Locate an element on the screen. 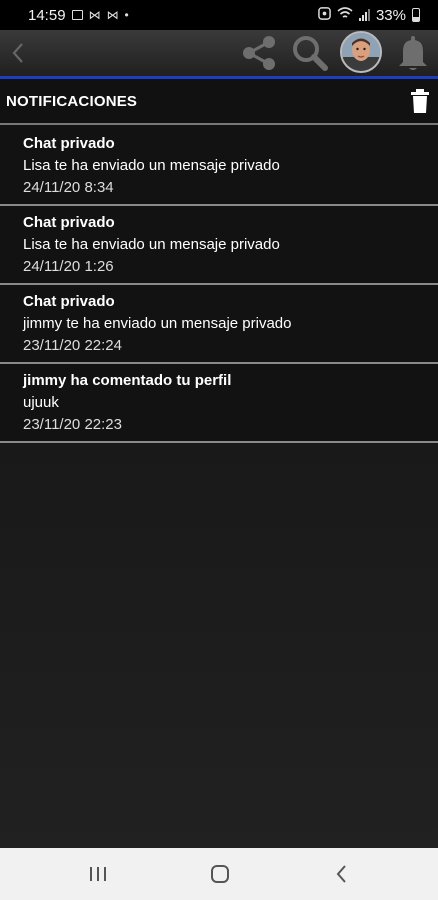 This screenshot has height=900, width=438. status-time: 14:59 is located at coordinates (47, 15).